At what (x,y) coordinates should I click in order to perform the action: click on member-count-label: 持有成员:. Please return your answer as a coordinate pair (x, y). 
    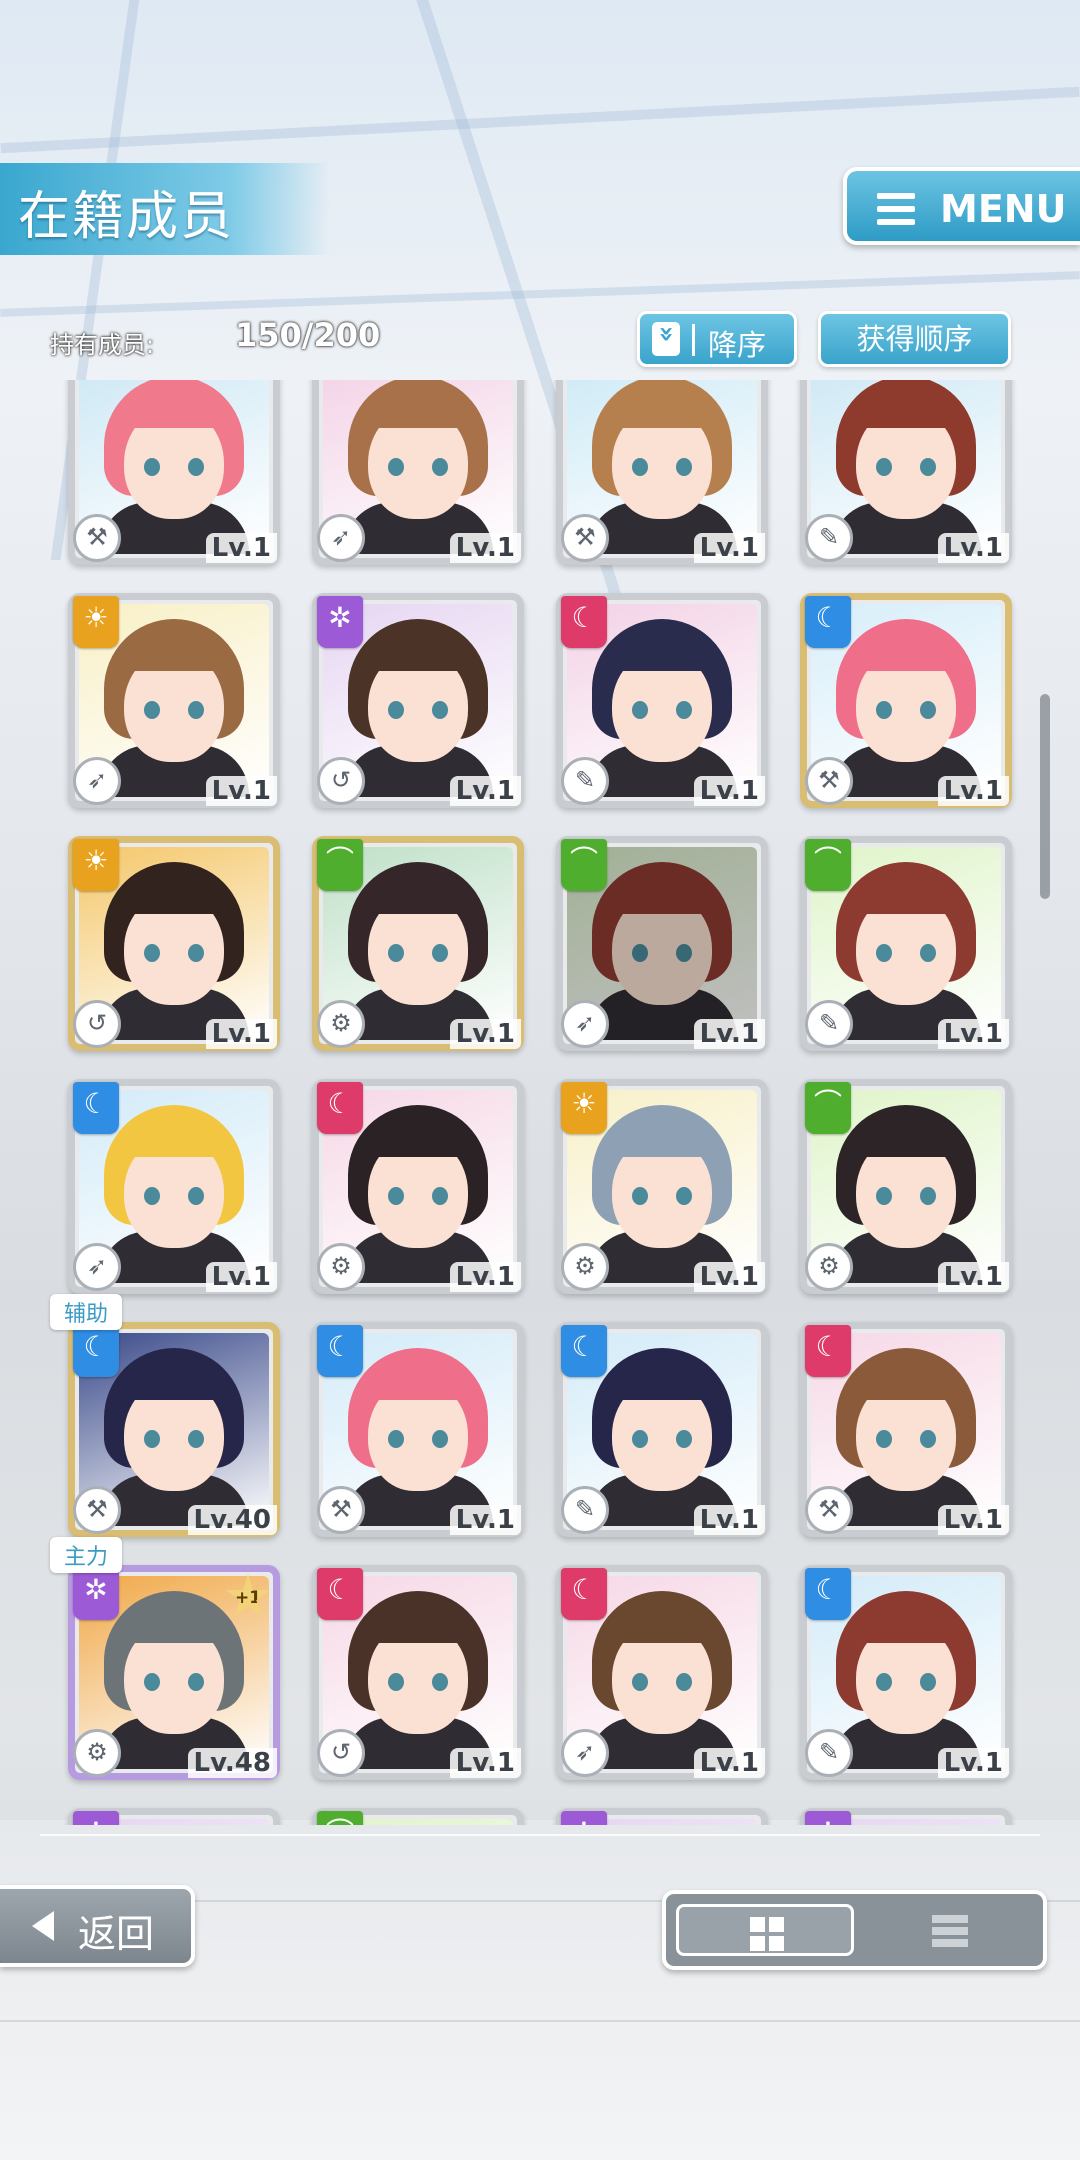
    Looking at the image, I should click on (102, 345).